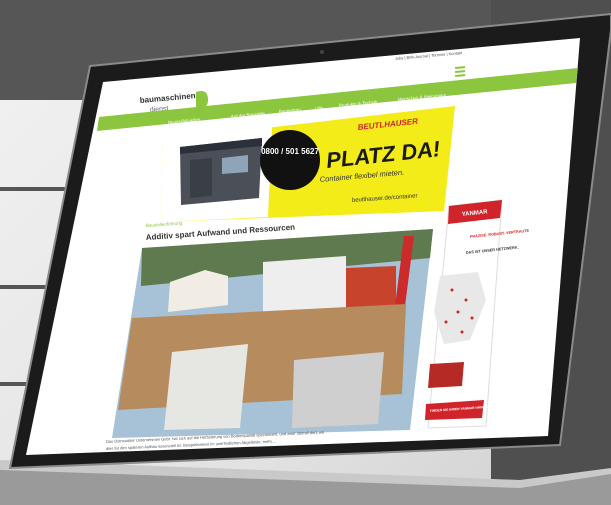 The height and width of the screenshot is (505, 611). I want to click on logo-icon, so click(202, 100).